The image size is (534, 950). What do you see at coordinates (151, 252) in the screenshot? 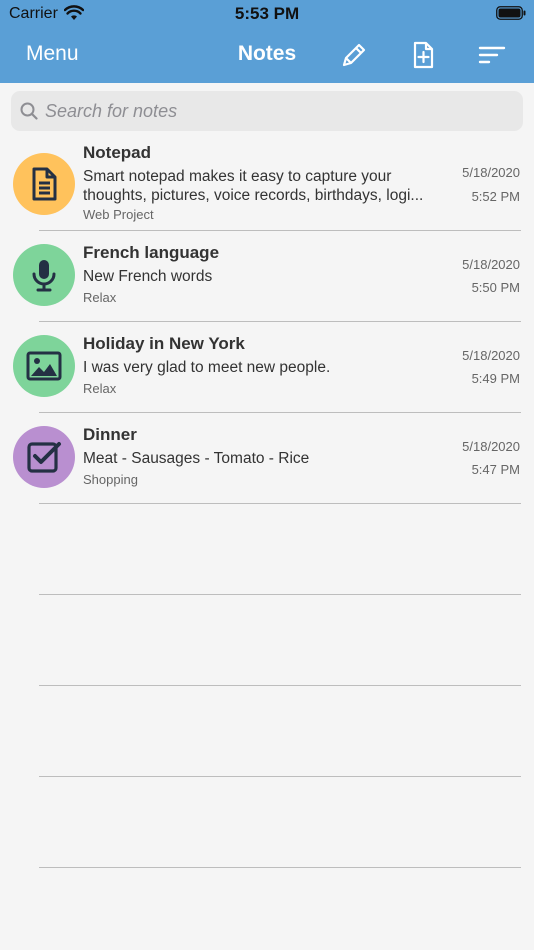
I see `note-title: French language` at bounding box center [151, 252].